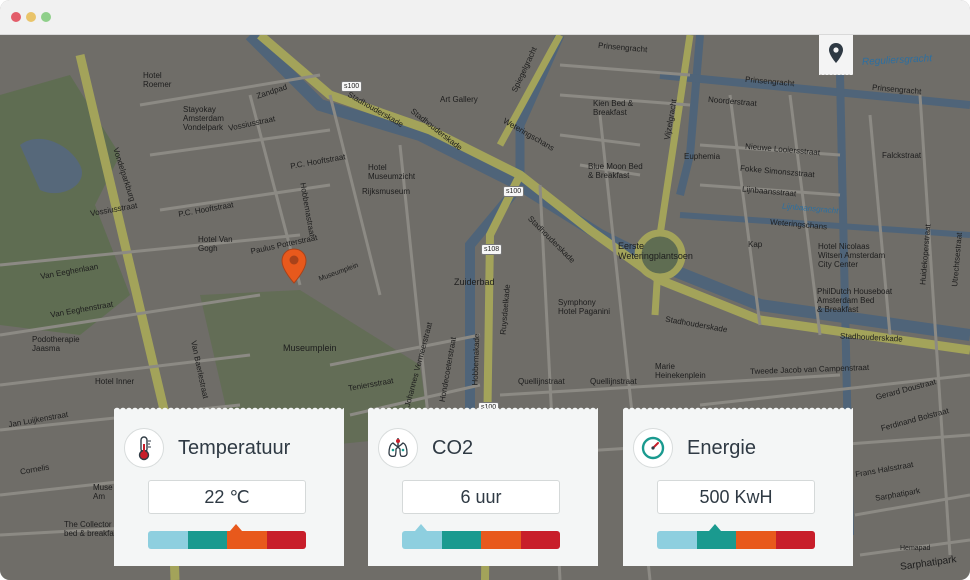  I want to click on map-marker-icon, so click(294, 266).